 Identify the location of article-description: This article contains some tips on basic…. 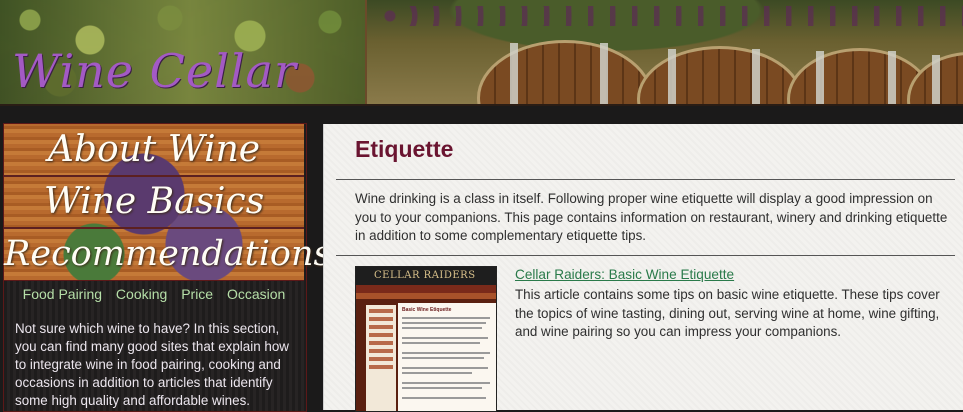
(727, 313).